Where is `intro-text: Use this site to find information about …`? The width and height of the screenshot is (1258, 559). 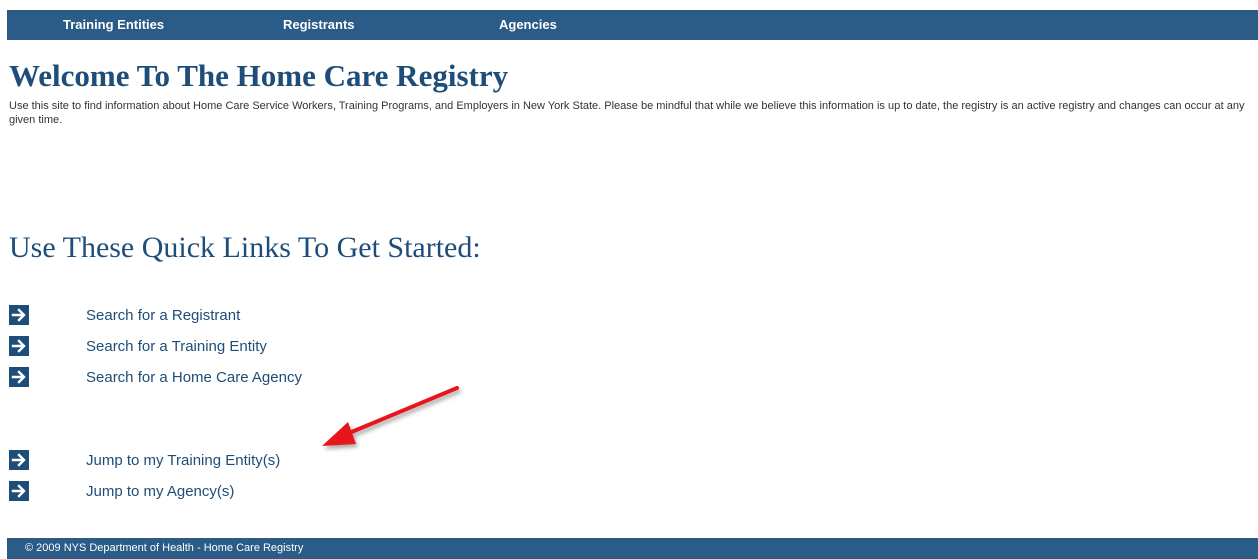 intro-text: Use this site to find information about … is located at coordinates (627, 113).